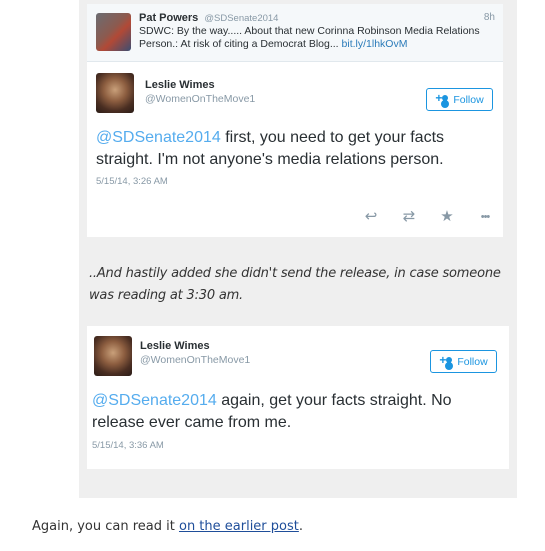 This screenshot has height=551, width=545. I want to click on reply-header: Pat Powers @SDSenate2014 8h, so click(317, 18).